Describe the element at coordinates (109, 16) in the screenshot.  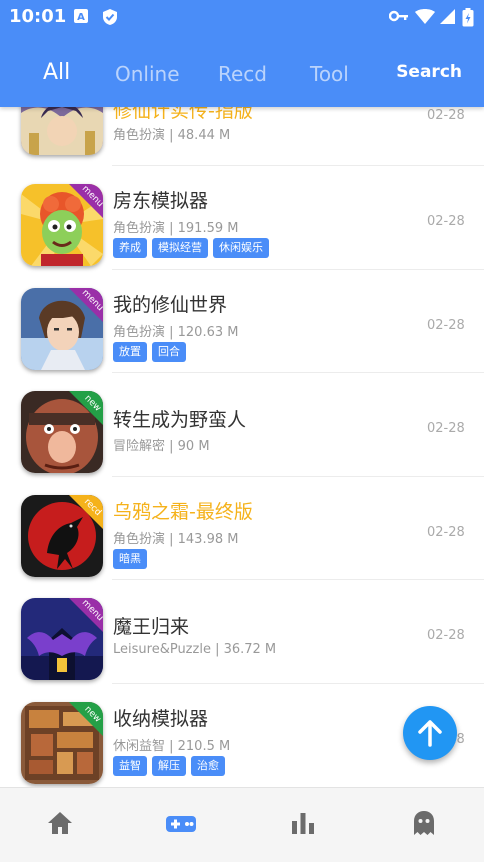
I see `shield-icon` at that location.